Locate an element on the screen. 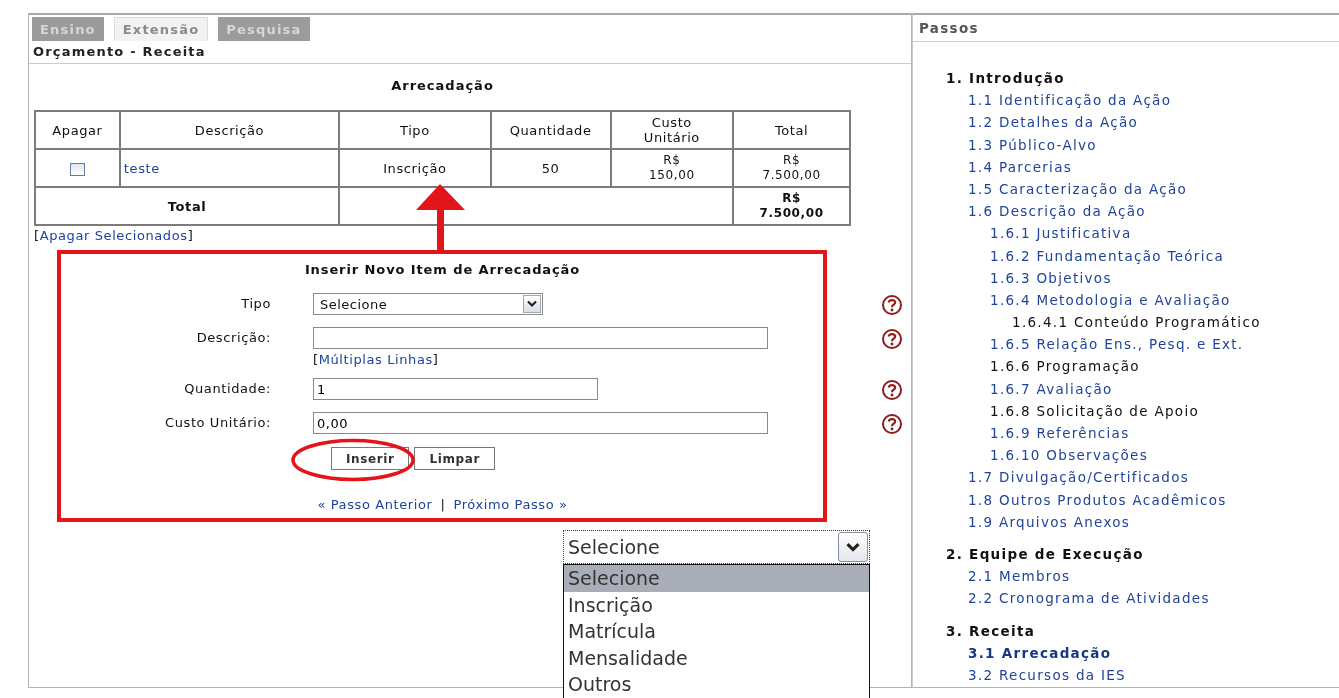 Image resolution: width=1339 pixels, height=698 pixels. step-link: 1.6.2 Fundamentação Teórica is located at coordinates (1142, 255).